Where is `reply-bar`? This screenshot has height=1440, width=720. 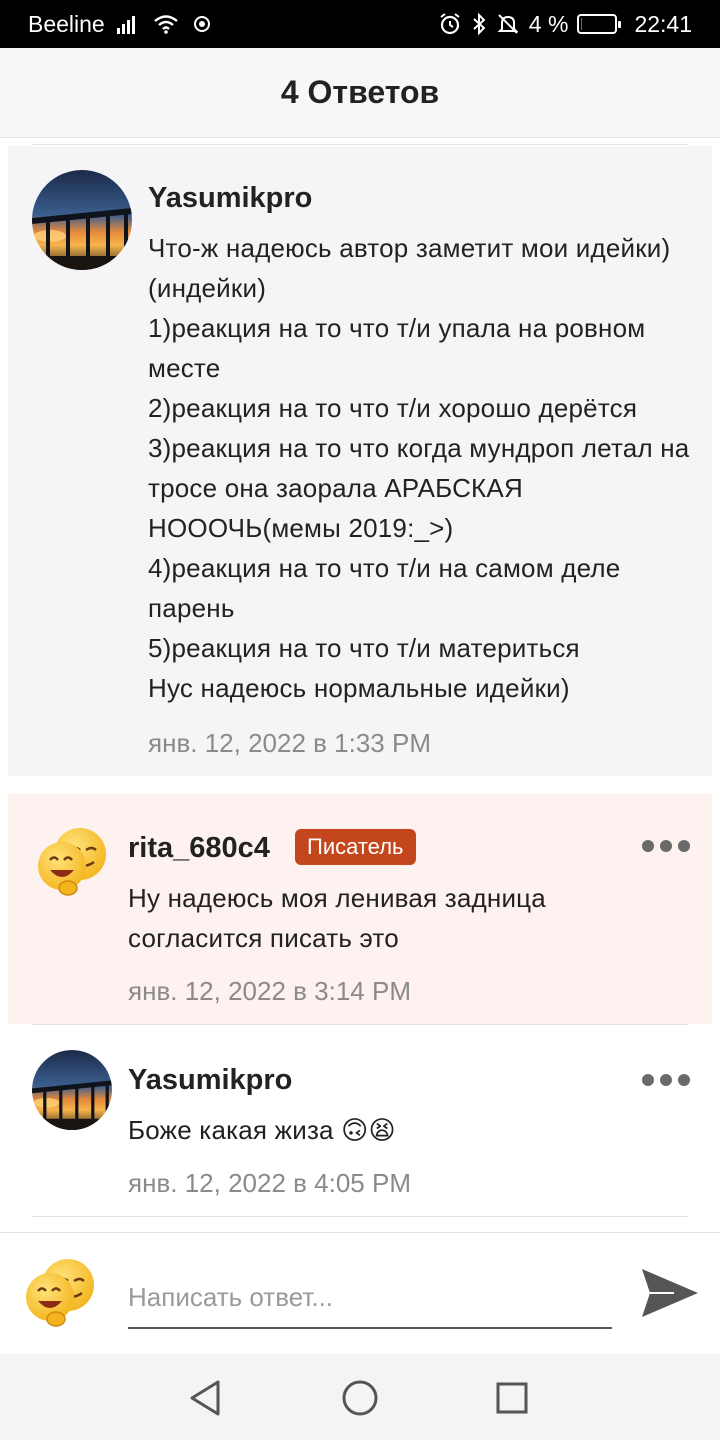
reply-bar is located at coordinates (360, 1293).